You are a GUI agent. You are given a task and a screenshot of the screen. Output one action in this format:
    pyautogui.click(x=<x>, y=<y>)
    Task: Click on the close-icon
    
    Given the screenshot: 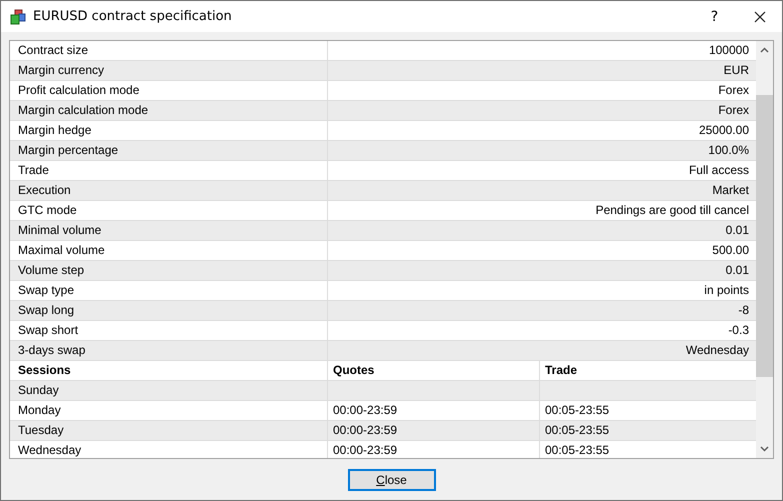 What is the action you would take?
    pyautogui.click(x=760, y=16)
    